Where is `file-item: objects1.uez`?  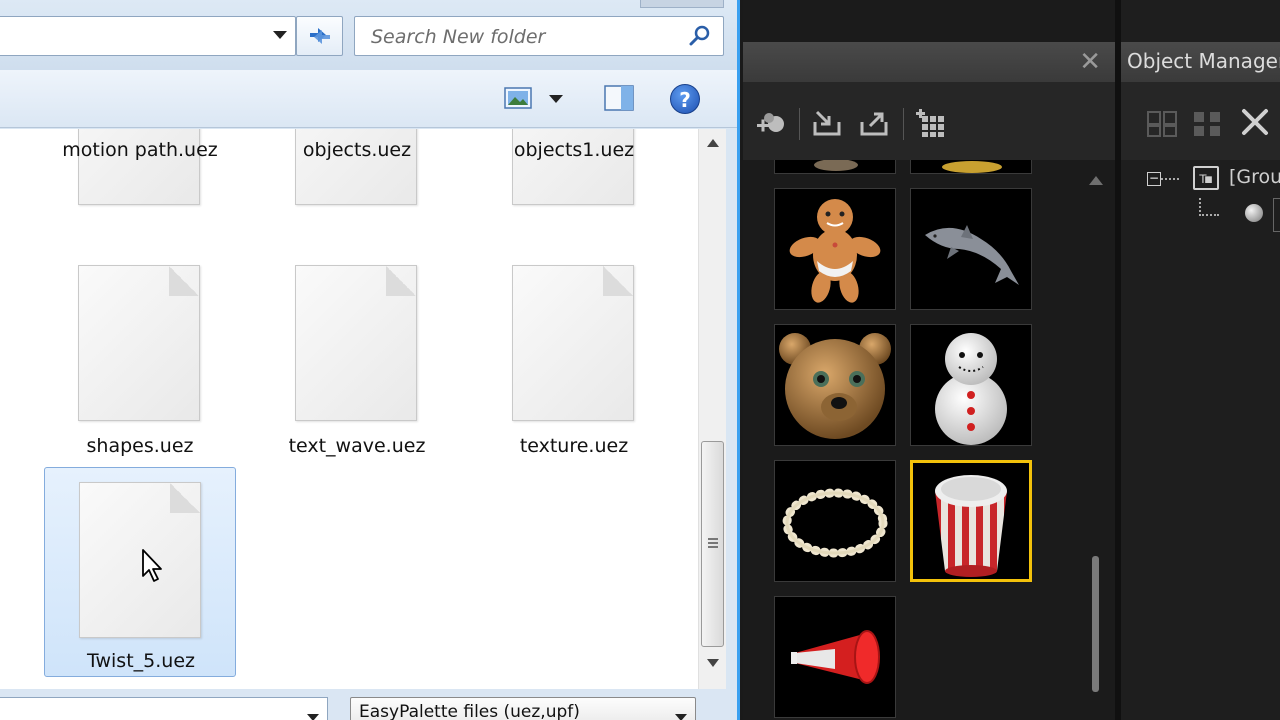 file-item: objects1.uez is located at coordinates (574, 194).